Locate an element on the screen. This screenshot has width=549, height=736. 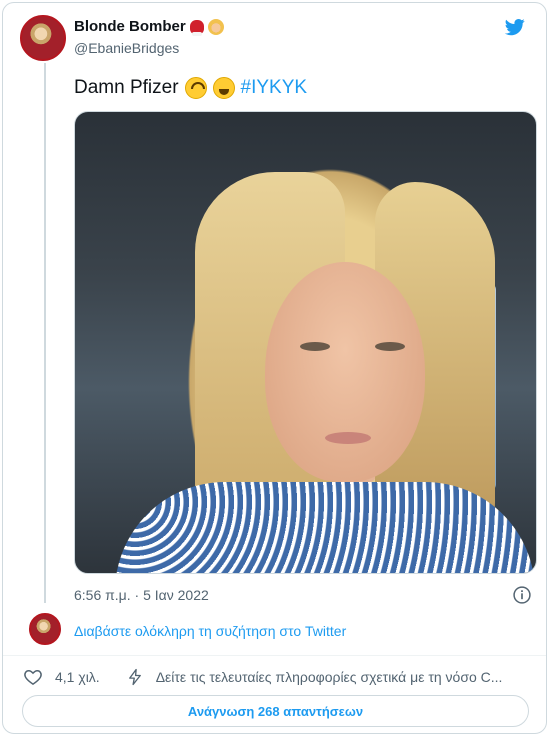
thread-line is located at coordinates (45, 333).